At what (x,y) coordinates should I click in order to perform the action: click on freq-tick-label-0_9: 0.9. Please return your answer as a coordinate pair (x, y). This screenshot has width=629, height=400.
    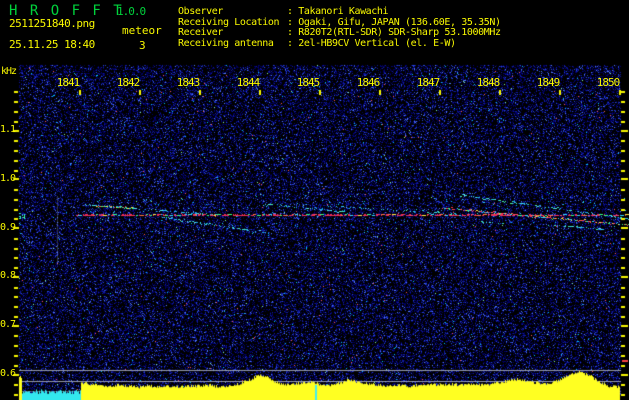
    Looking at the image, I should click on (8, 227).